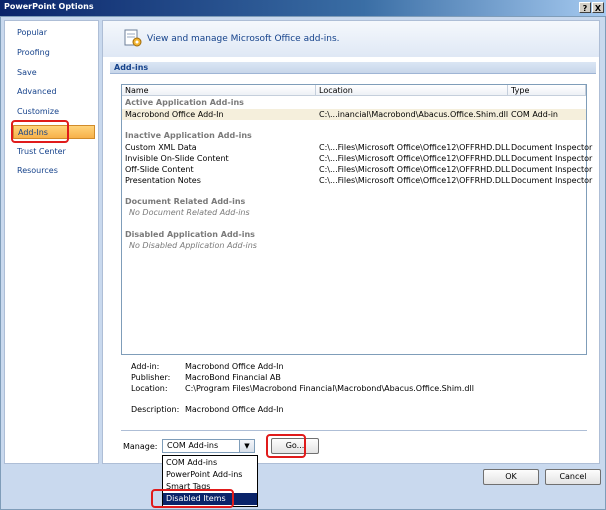 Image resolution: width=606 pixels, height=510 pixels. I want to click on highlight-go-button, so click(286, 446).